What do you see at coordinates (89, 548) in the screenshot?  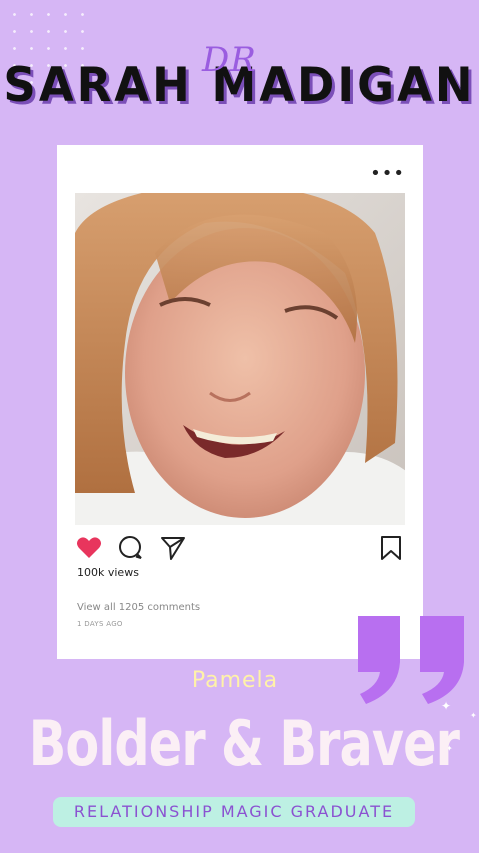 I see `heart-icon` at bounding box center [89, 548].